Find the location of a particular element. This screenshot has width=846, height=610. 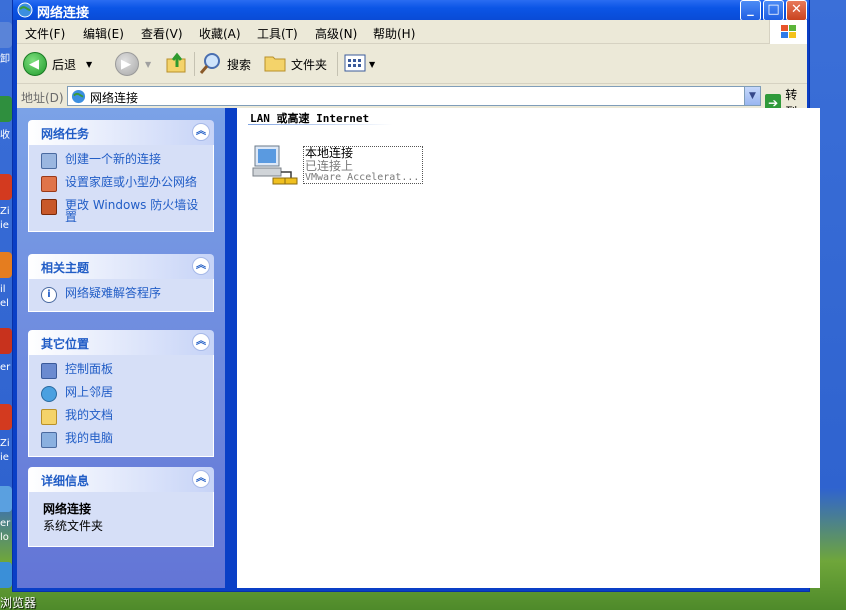

panel-body: 网络连接 系统文件夹 is located at coordinates (121, 519).